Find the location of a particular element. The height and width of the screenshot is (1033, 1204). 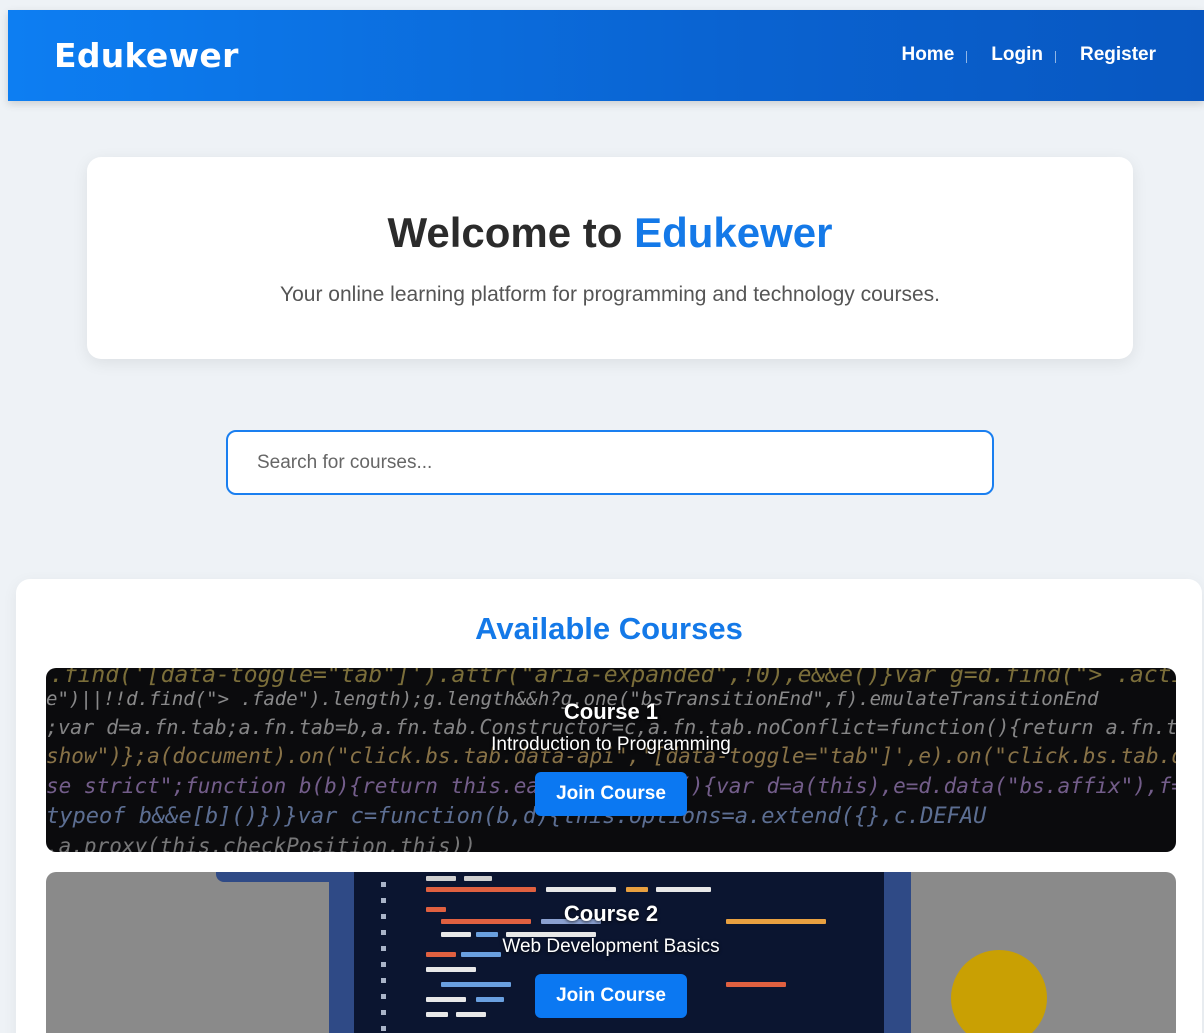

course-description: Web Development Basics is located at coordinates (611, 946).